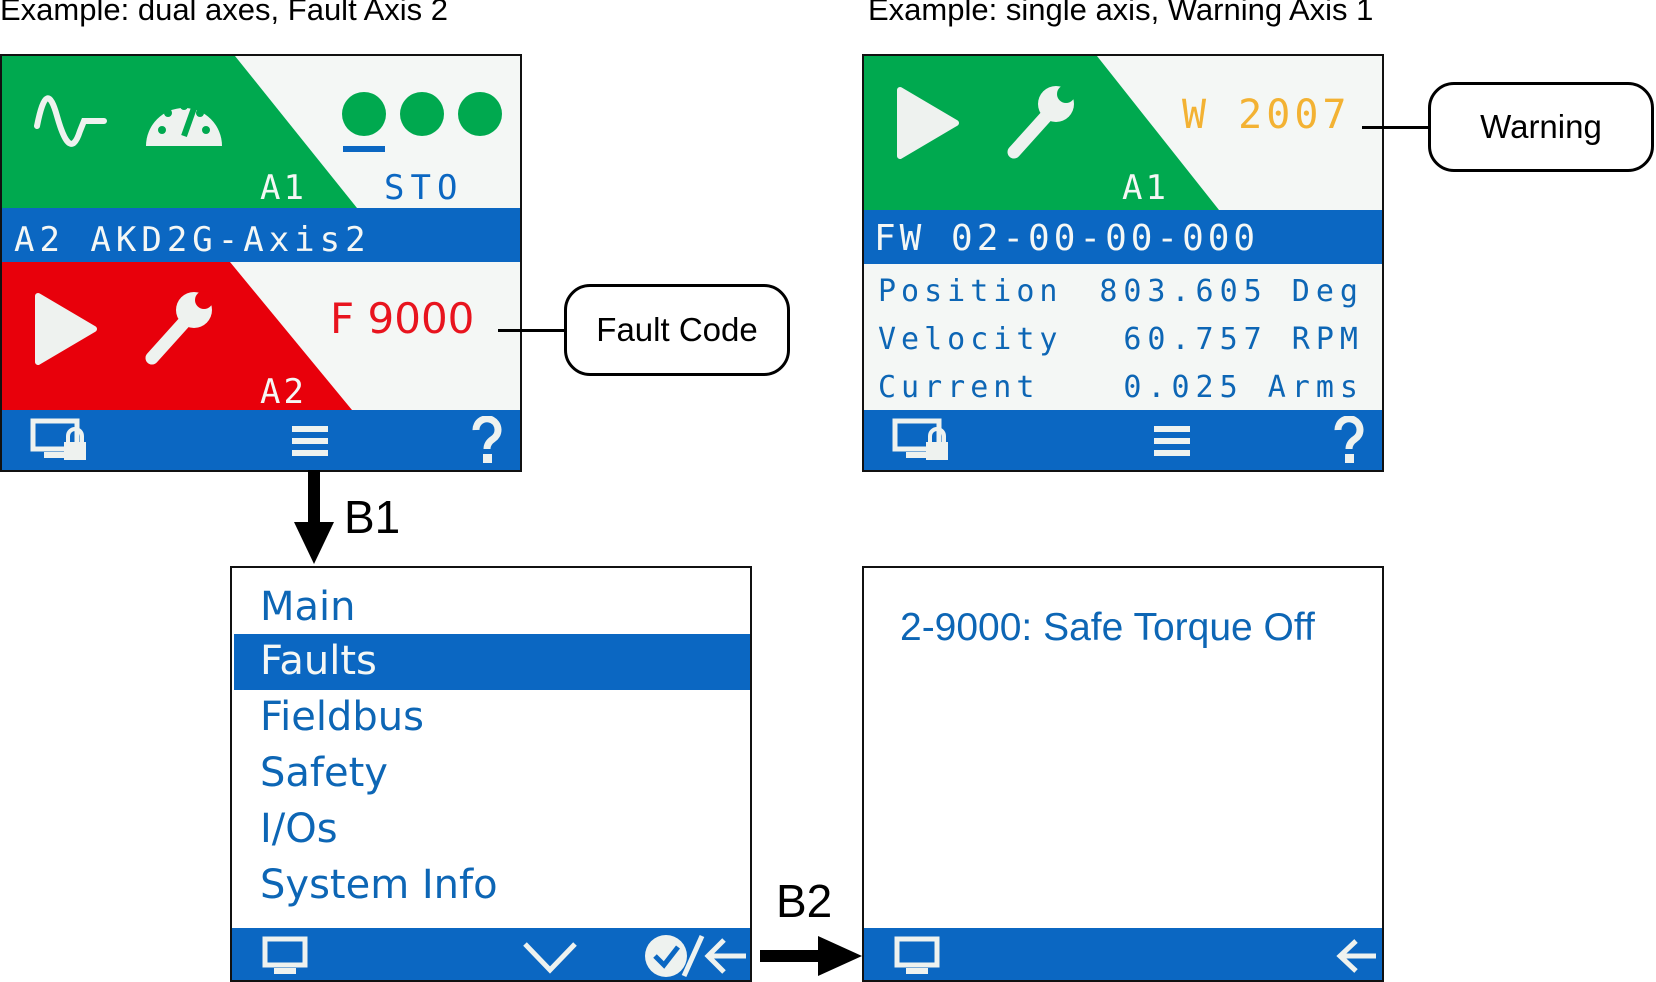 Image resolution: width=1656 pixels, height=982 pixels. I want to click on menu-item-main: Main, so click(308, 607).